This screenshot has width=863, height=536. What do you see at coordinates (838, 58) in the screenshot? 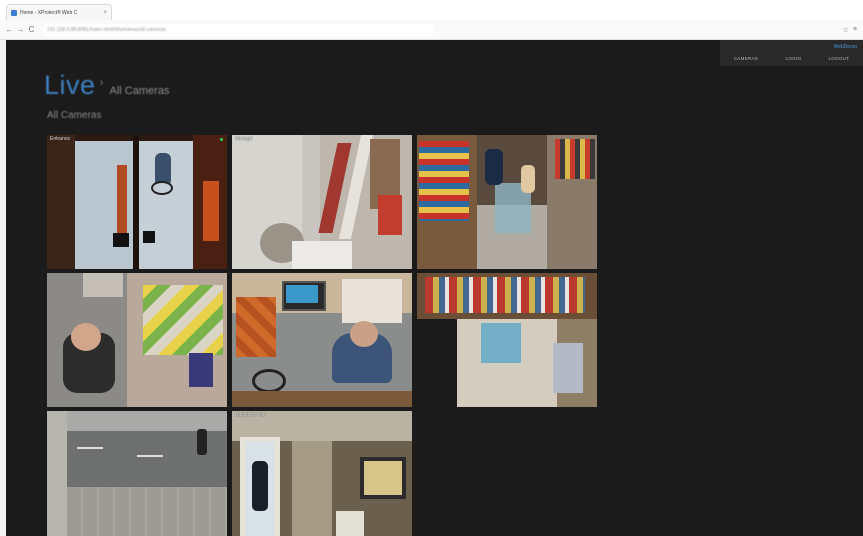
I see `nav-logout: LOGOUT` at bounding box center [838, 58].